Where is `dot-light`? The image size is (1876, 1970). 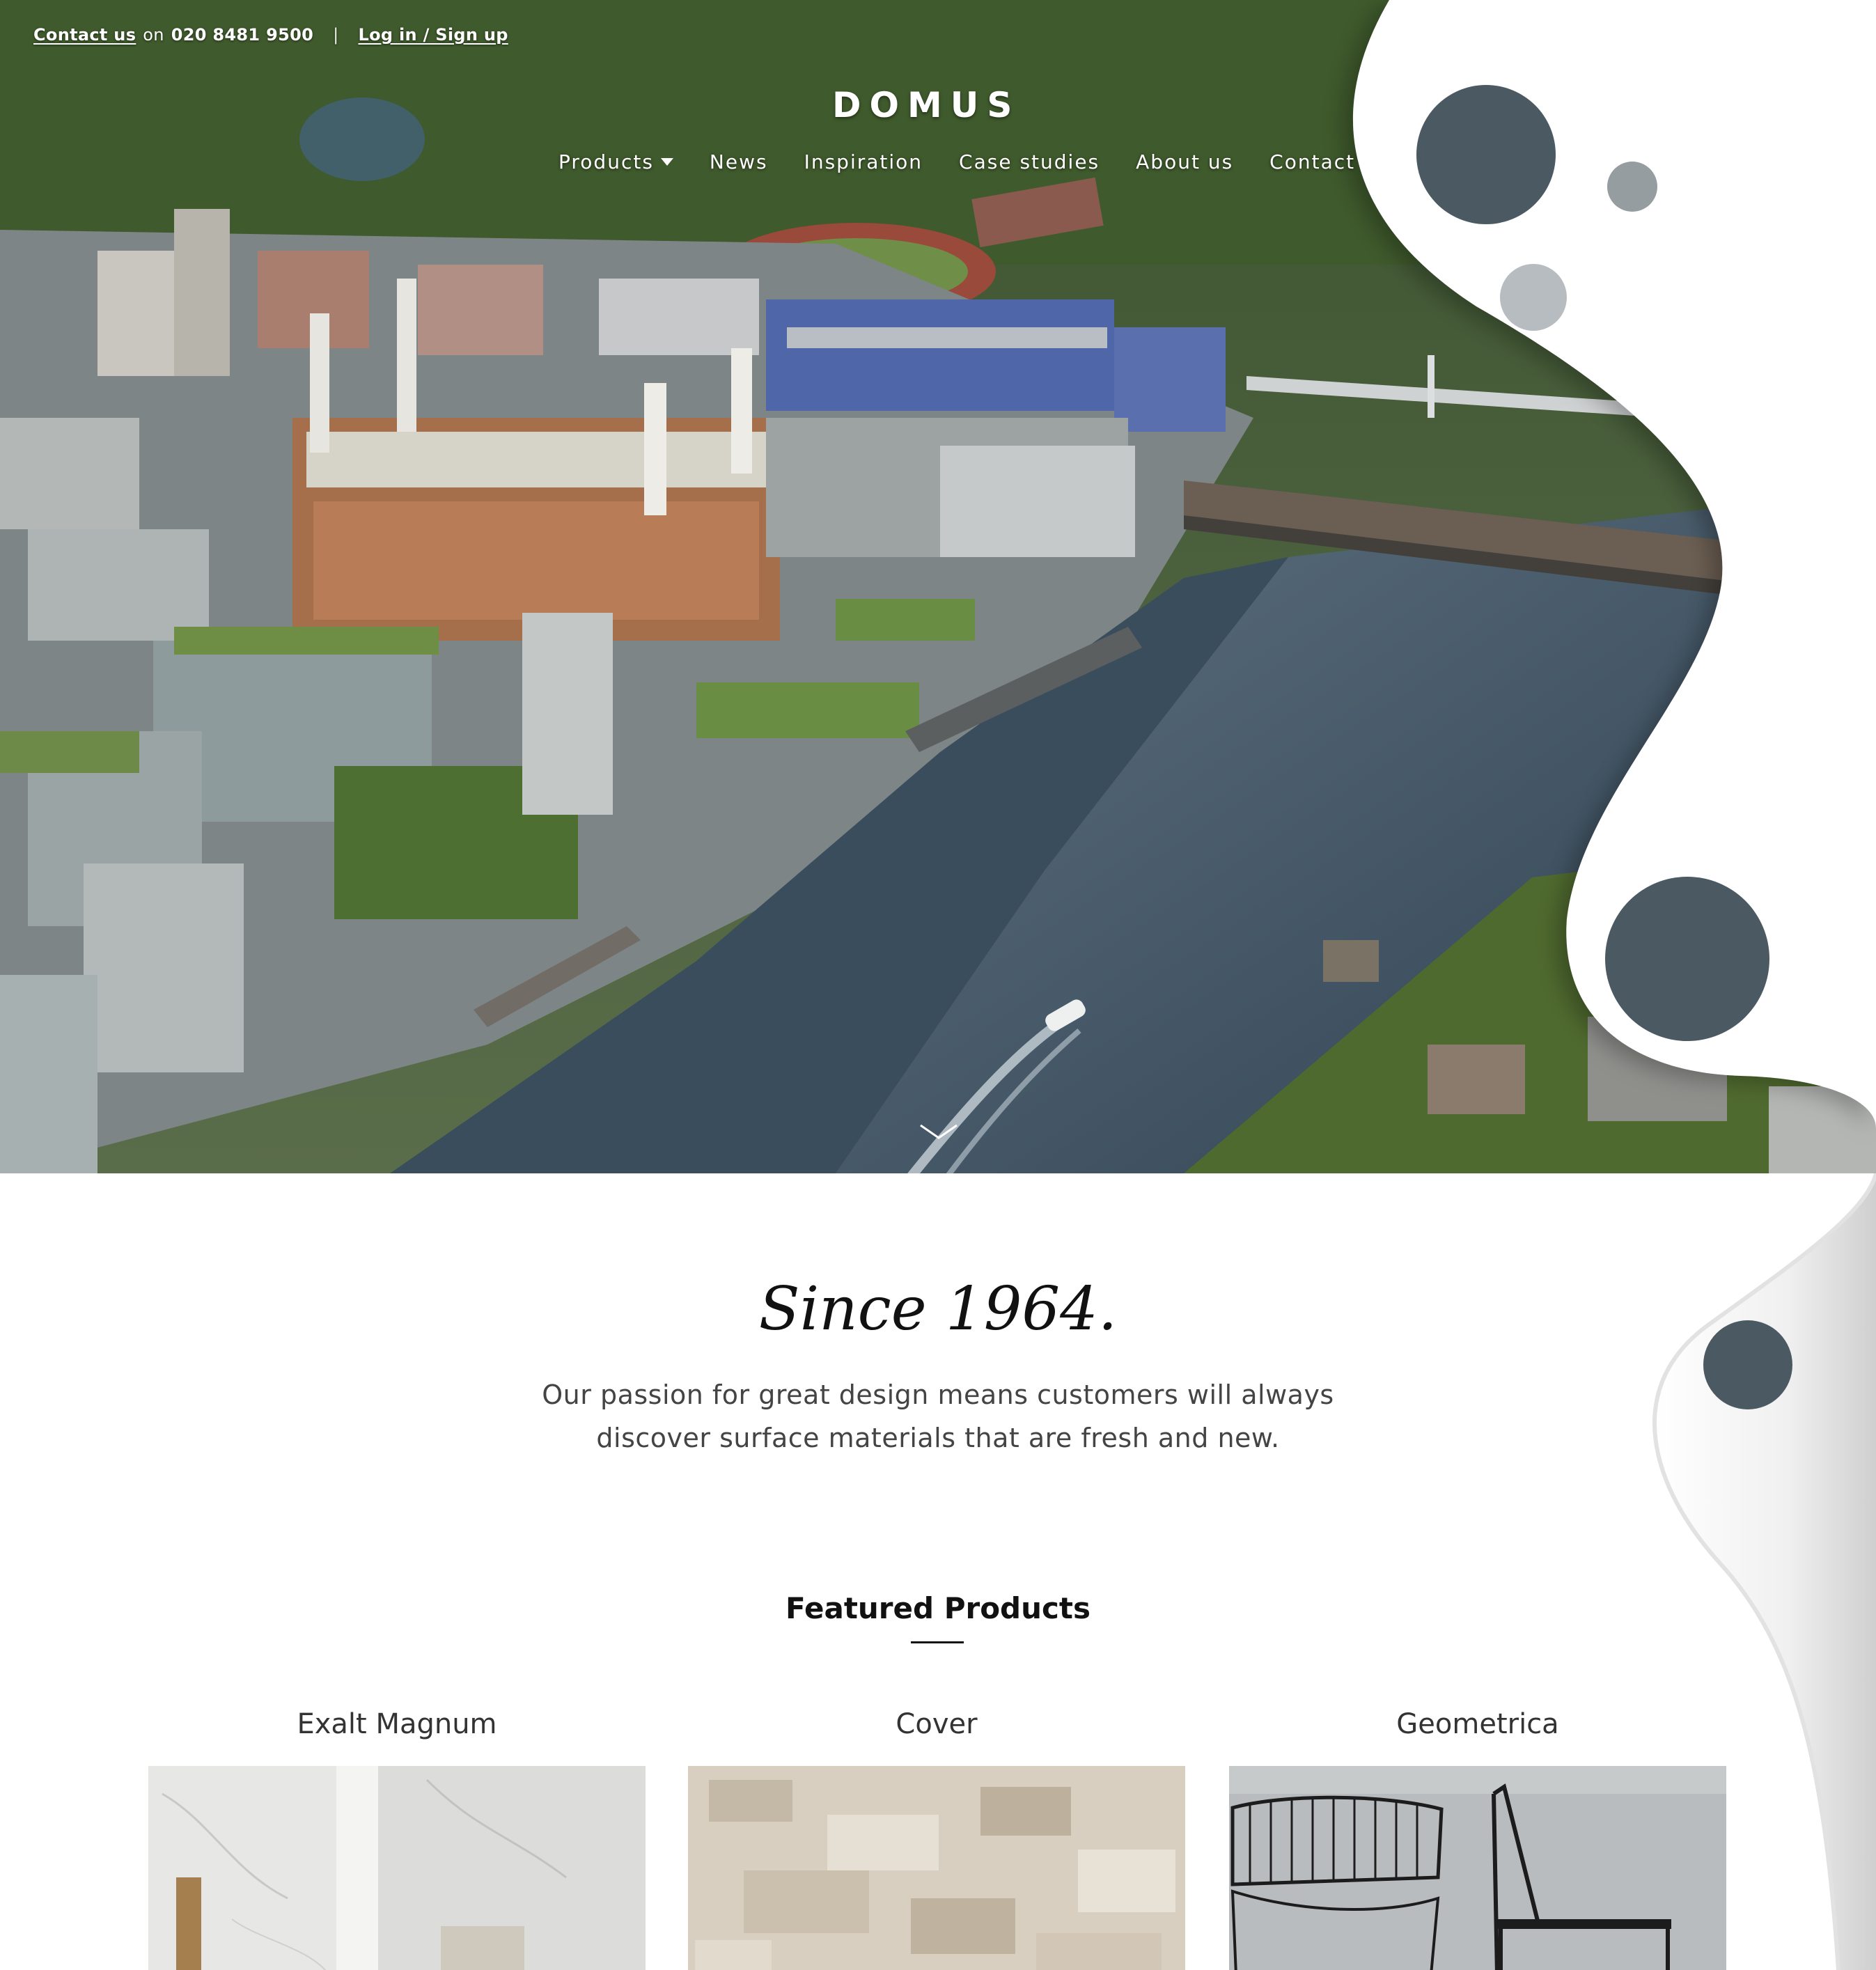
dot-light is located at coordinates (1533, 297).